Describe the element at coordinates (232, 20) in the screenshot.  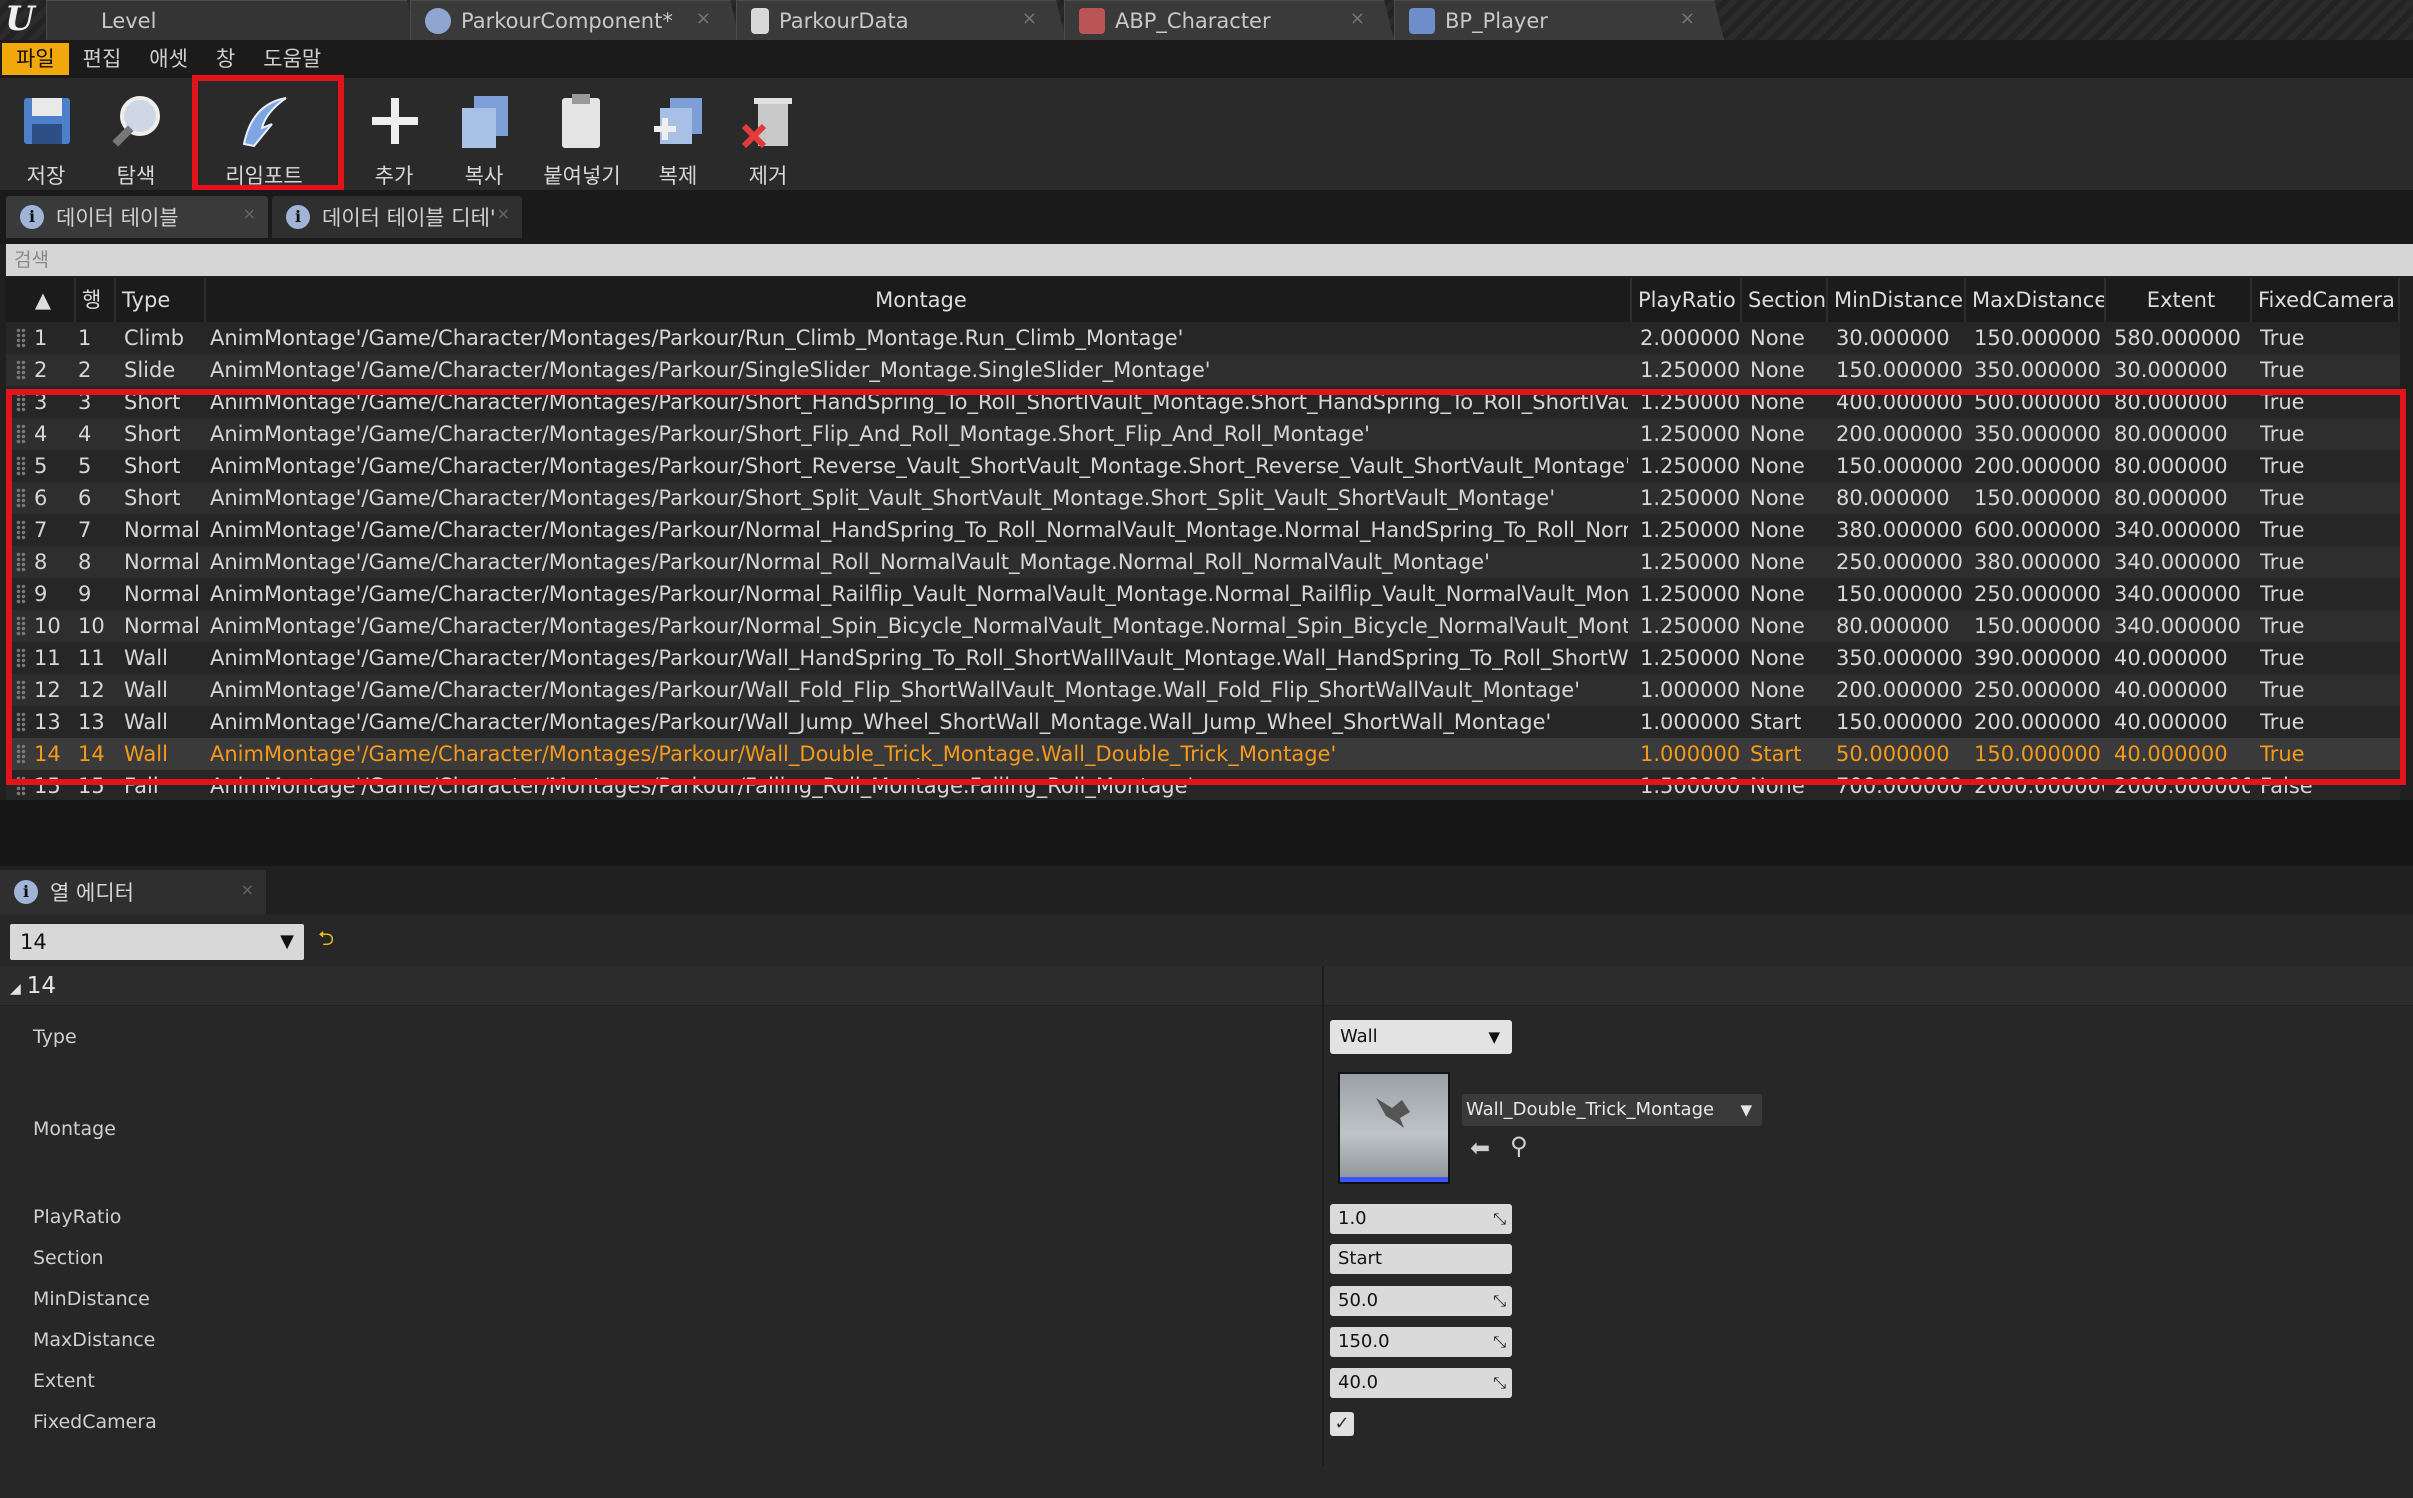
I see `tab-level: Level` at that location.